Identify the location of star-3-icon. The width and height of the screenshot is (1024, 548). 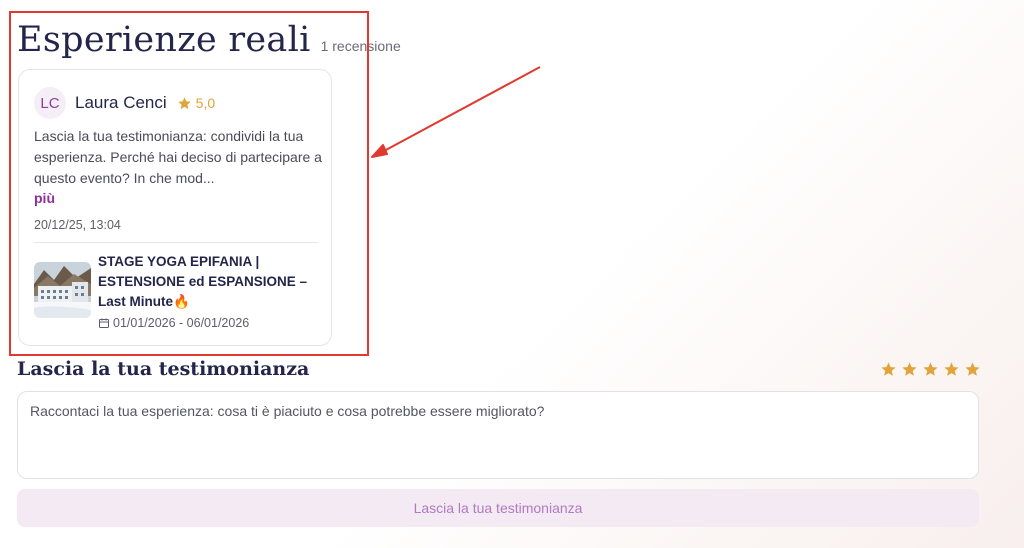
(930, 372).